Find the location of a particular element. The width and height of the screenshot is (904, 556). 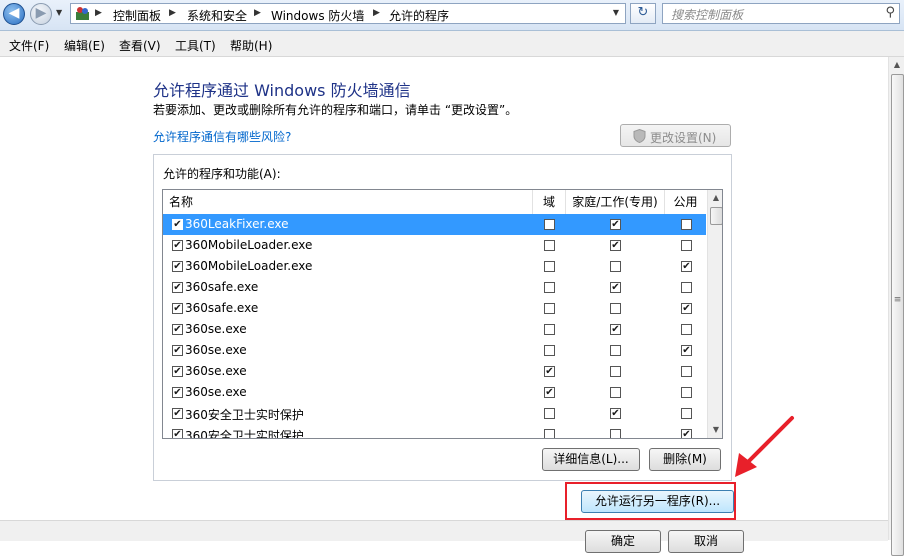

scroll-down-icon: ▼ is located at coordinates (715, 430).